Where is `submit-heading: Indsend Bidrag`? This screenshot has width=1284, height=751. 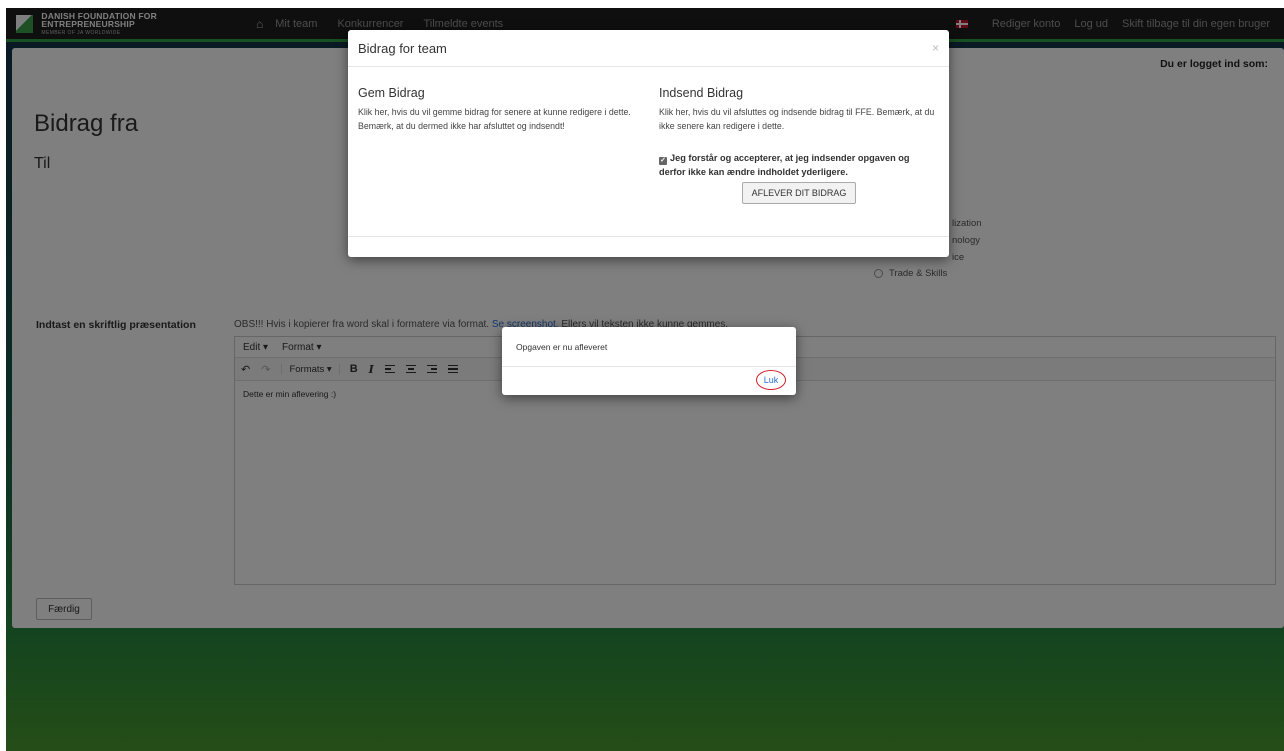 submit-heading: Indsend Bidrag is located at coordinates (701, 93).